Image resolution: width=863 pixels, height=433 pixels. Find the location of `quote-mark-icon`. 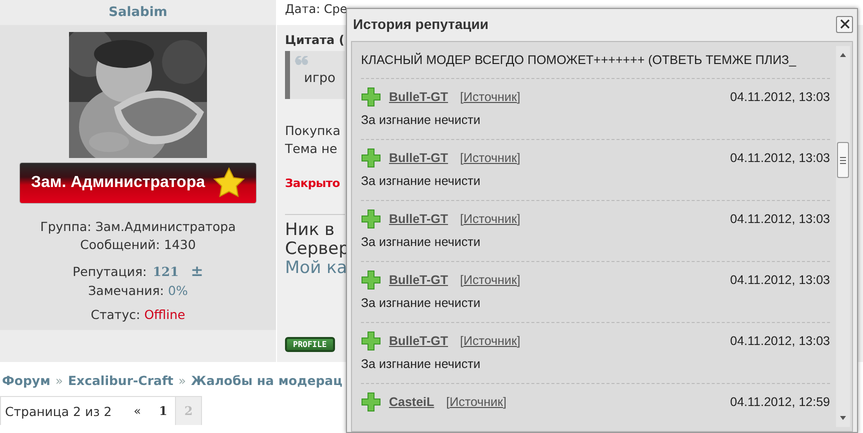

quote-mark-icon is located at coordinates (302, 61).